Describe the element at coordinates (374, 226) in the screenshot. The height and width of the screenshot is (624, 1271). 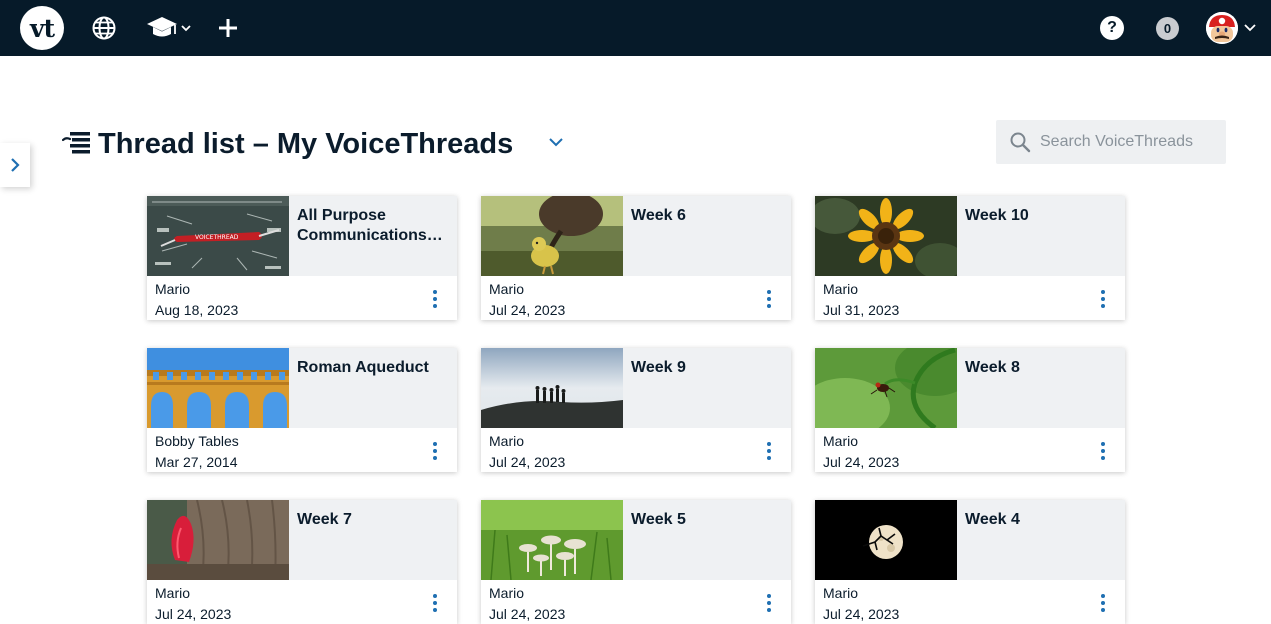
I see `thread-title: All Purpose Communications Tool` at that location.